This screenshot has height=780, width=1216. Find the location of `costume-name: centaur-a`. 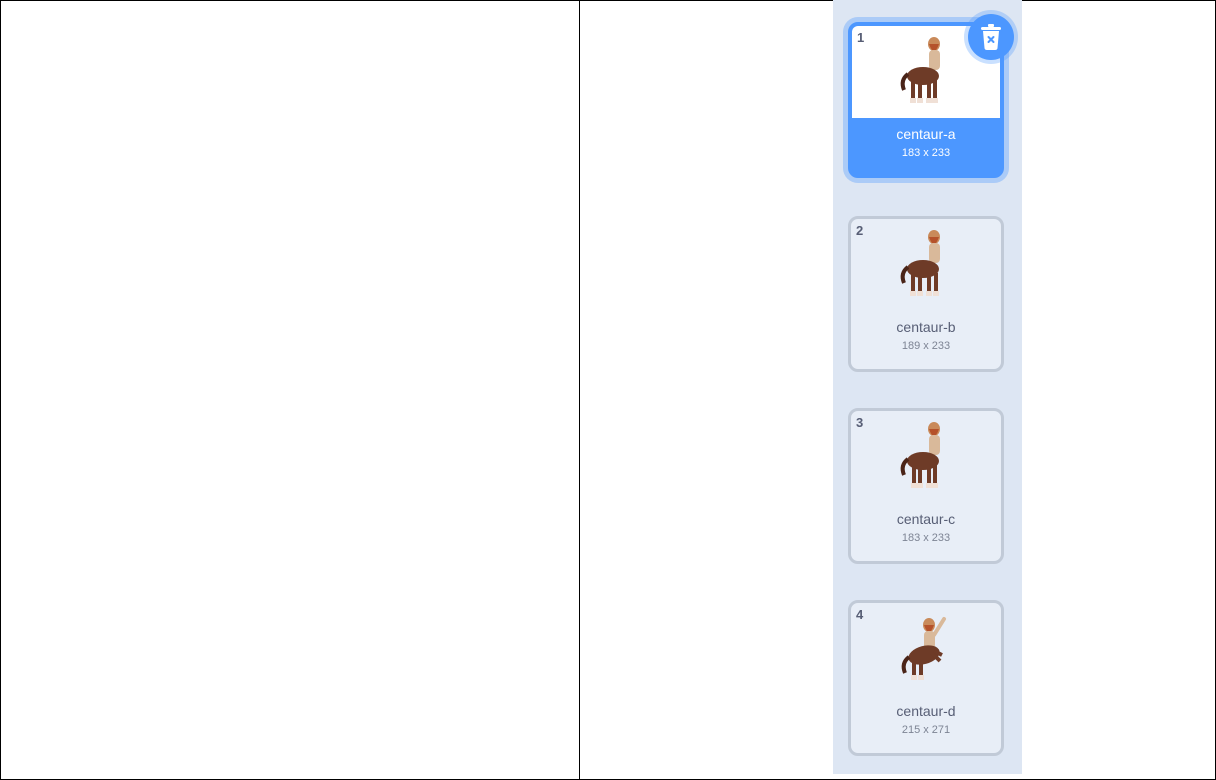

costume-name: centaur-a is located at coordinates (926, 134).